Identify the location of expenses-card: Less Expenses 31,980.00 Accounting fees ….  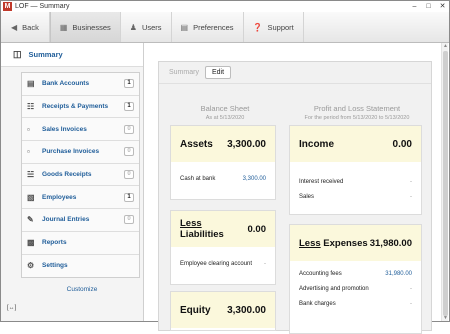
(355, 279).